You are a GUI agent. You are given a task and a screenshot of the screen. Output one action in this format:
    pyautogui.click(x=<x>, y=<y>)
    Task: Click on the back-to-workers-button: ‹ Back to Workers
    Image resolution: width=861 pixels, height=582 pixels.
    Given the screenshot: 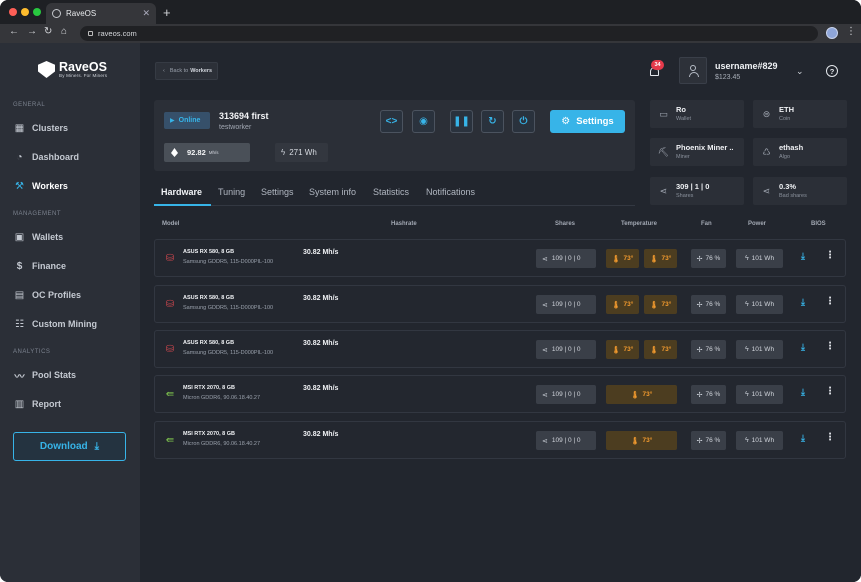 What is the action you would take?
    pyautogui.click(x=186, y=71)
    